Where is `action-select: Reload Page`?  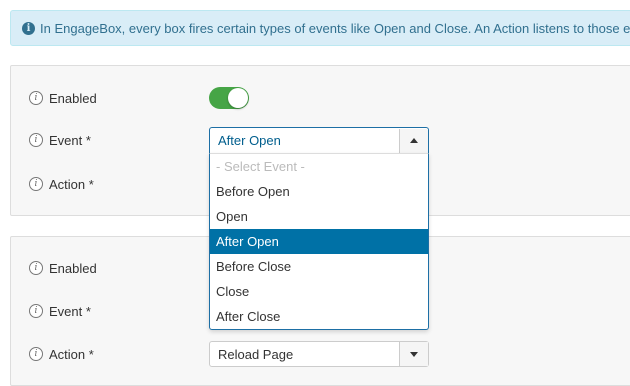 action-select: Reload Page is located at coordinates (319, 354).